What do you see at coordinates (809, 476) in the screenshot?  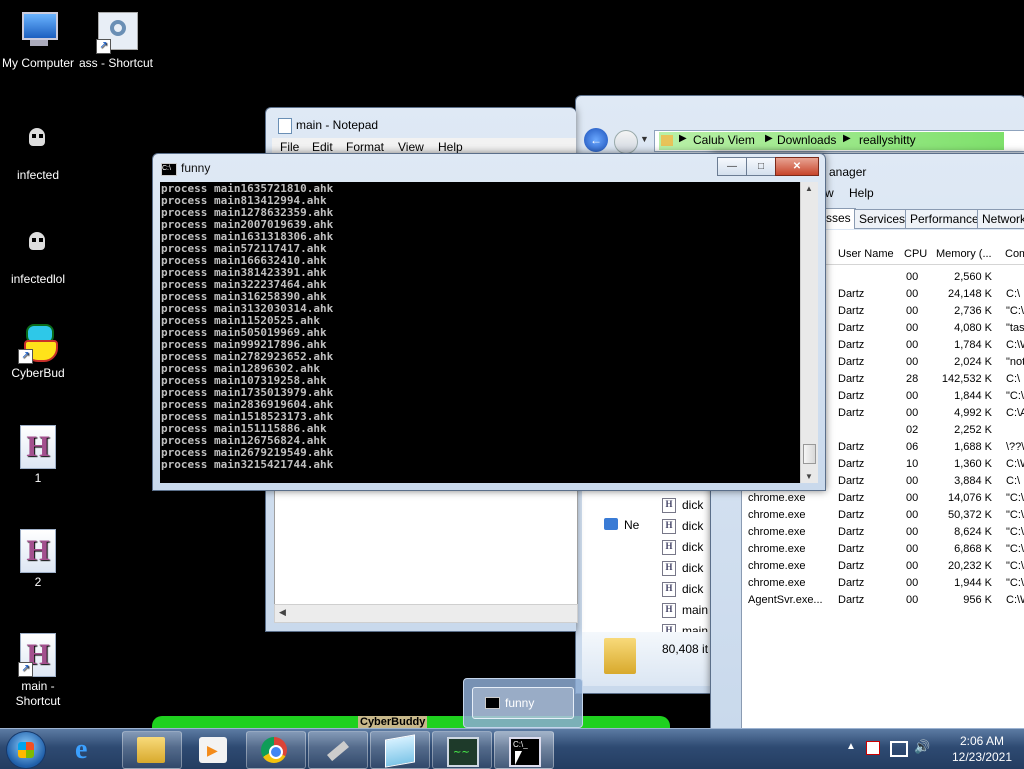 I see `scroll-down-icon: ▼` at bounding box center [809, 476].